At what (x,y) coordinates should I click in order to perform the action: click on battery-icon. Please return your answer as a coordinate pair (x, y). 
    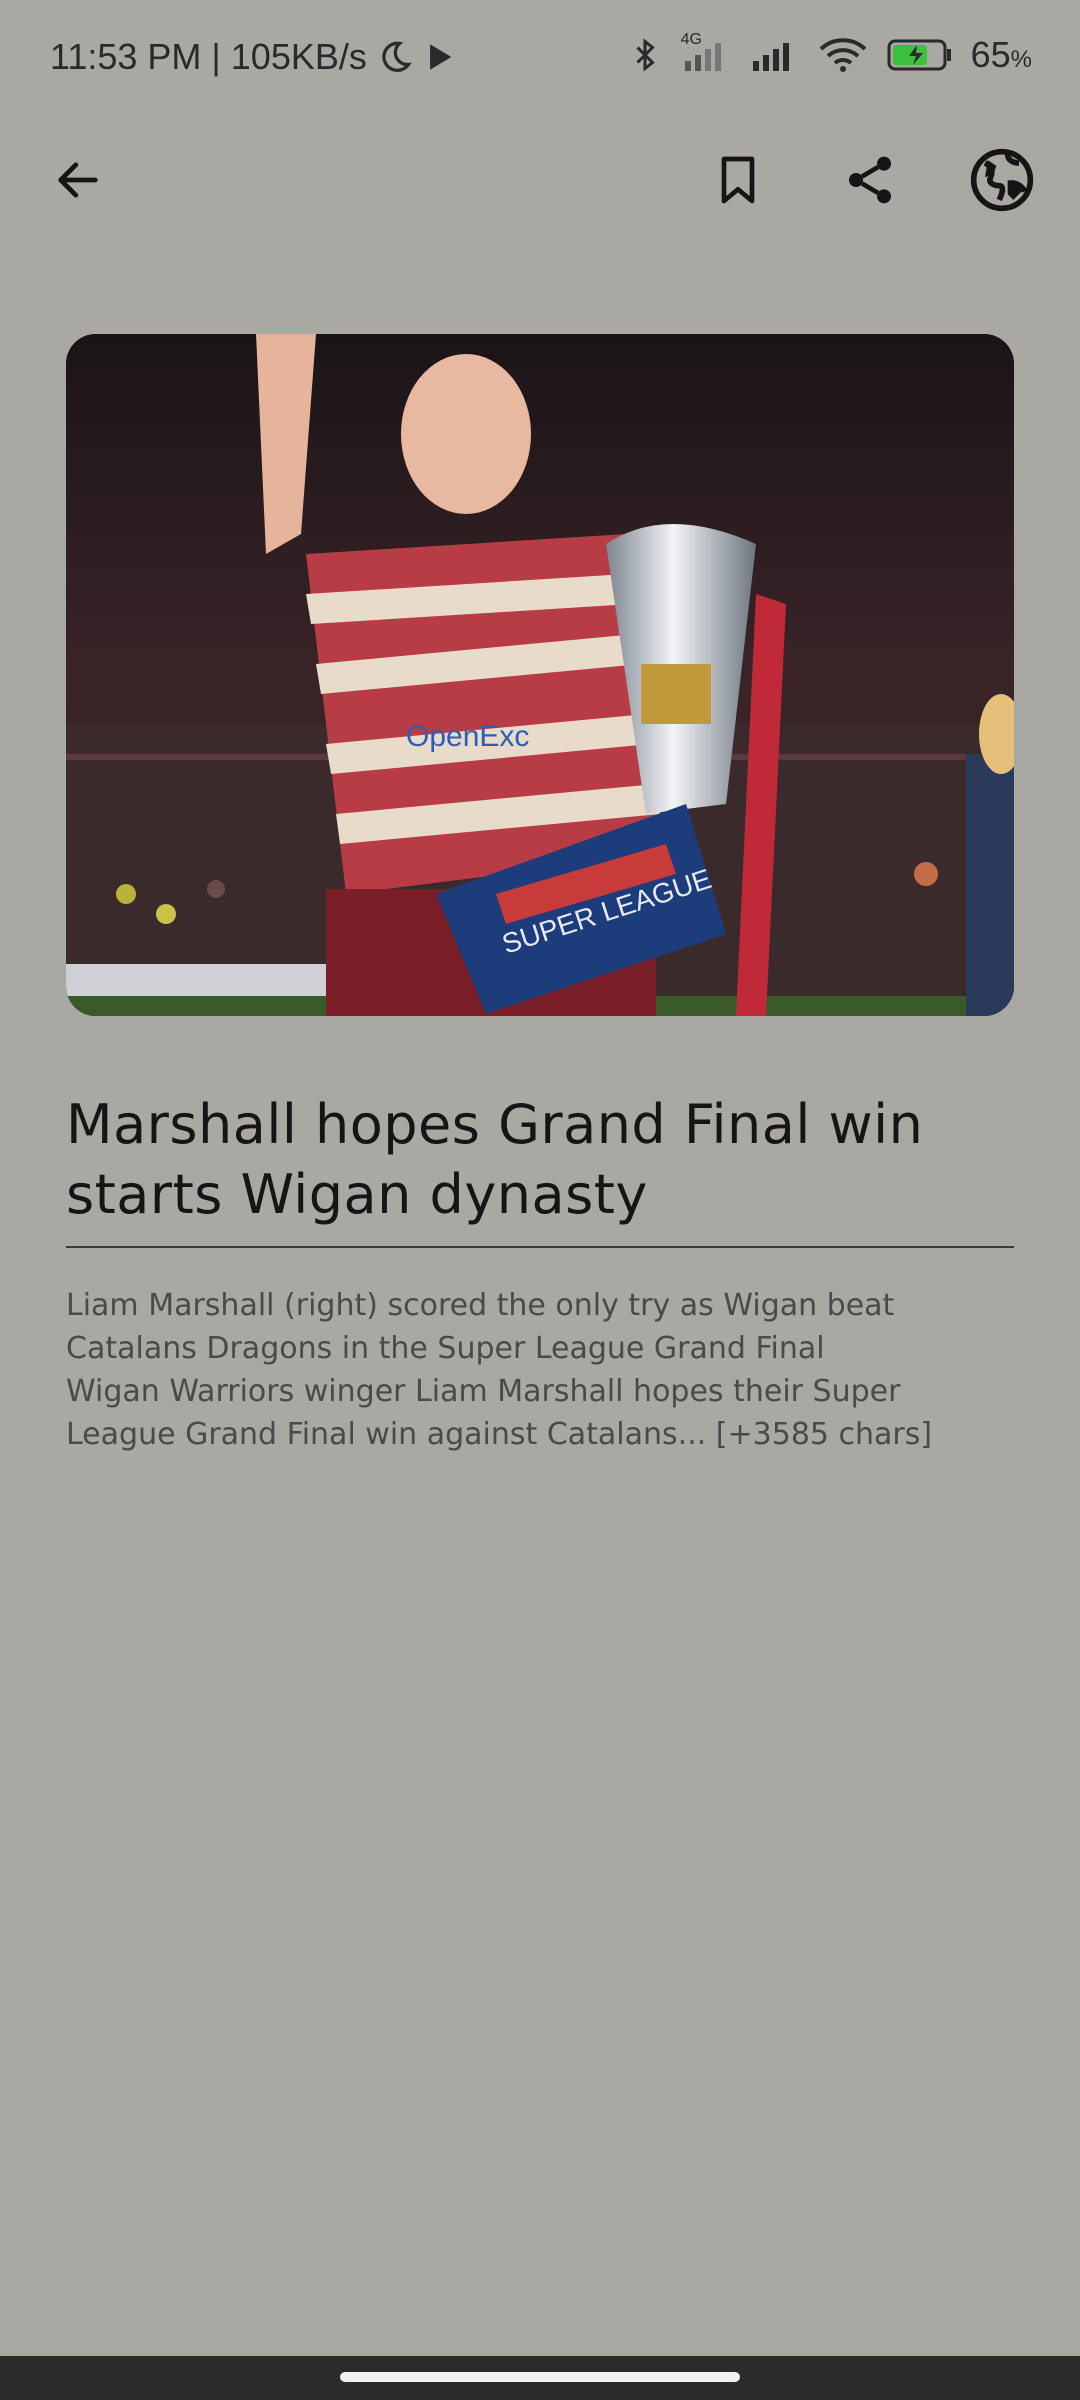
    Looking at the image, I should click on (919, 55).